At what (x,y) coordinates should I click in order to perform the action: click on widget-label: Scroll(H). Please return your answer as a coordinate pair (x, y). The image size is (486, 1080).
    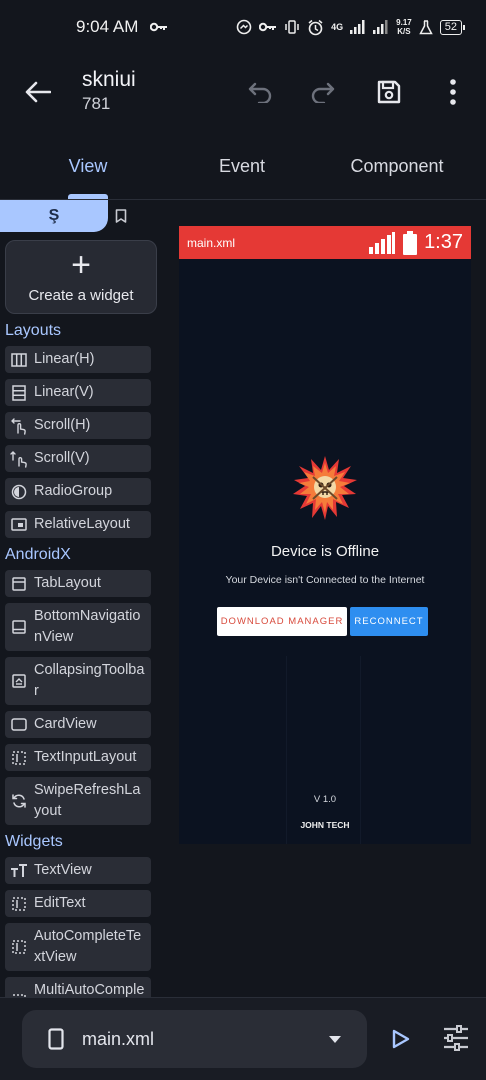
    Looking at the image, I should click on (62, 425).